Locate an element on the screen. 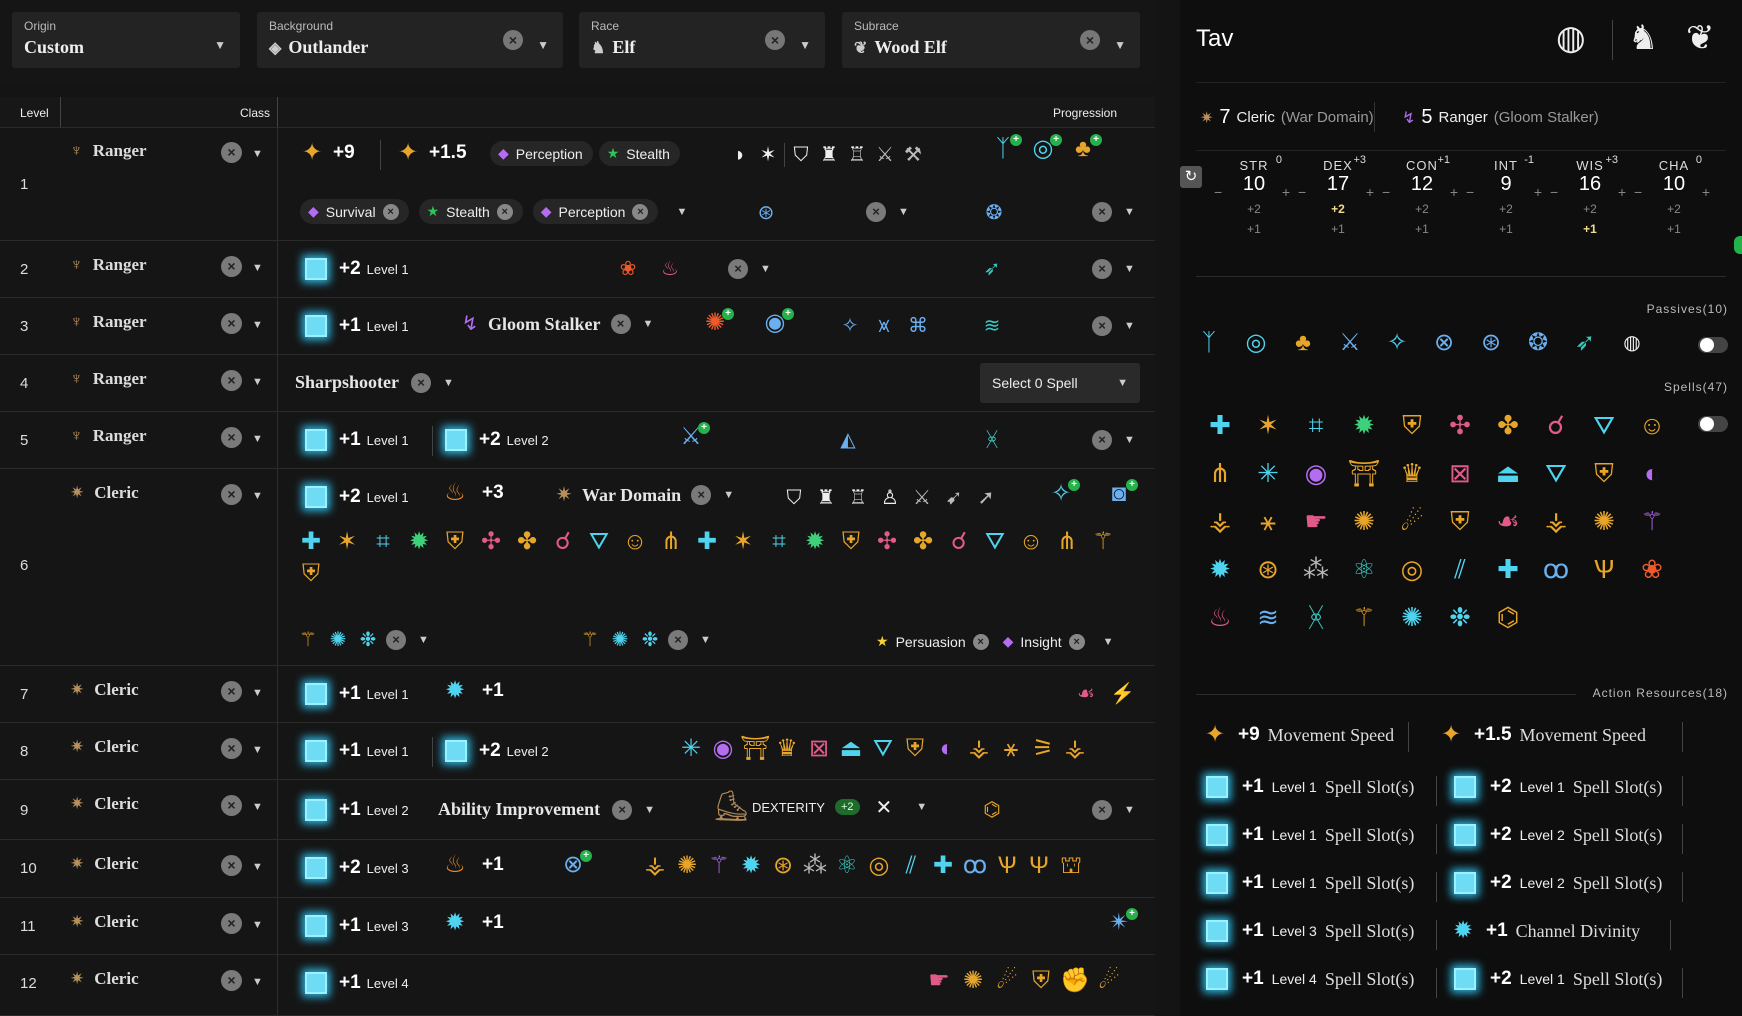 Image resolution: width=1742 pixels, height=1016 pixels. scroll-indicator is located at coordinates (1738, 245).